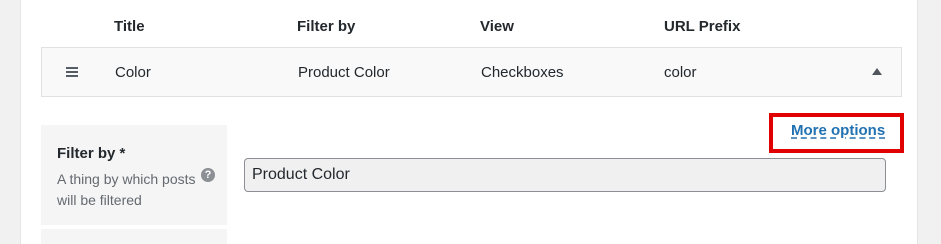 This screenshot has height=244, width=941. Describe the element at coordinates (326, 26) in the screenshot. I see `column-header-filter-by: Filter by` at that location.